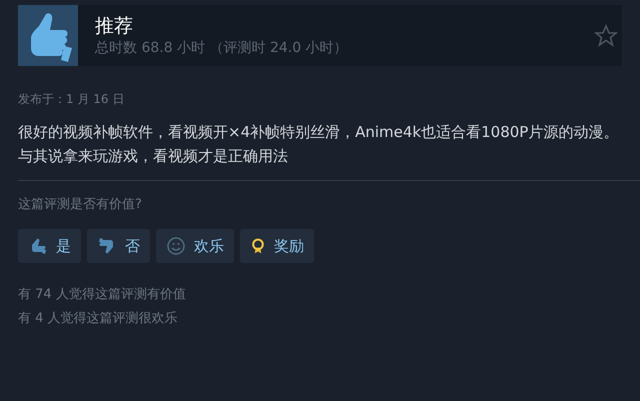 This screenshot has height=401, width=640. What do you see at coordinates (176, 246) in the screenshot?
I see `smiley-icon` at bounding box center [176, 246].